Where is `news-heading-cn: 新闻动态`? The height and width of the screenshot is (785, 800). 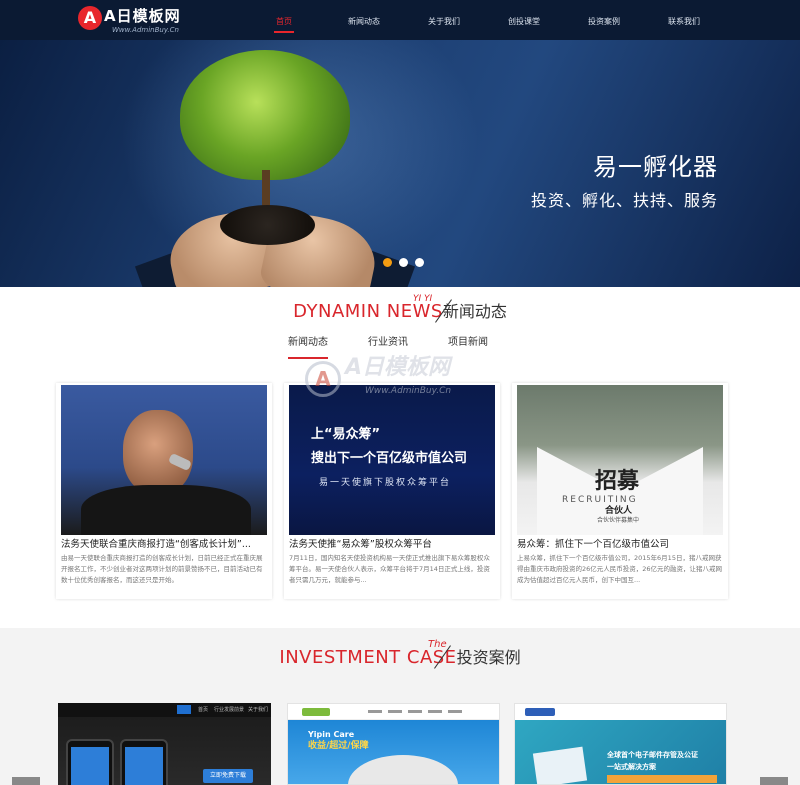 news-heading-cn: 新闻动态 is located at coordinates (474, 311).